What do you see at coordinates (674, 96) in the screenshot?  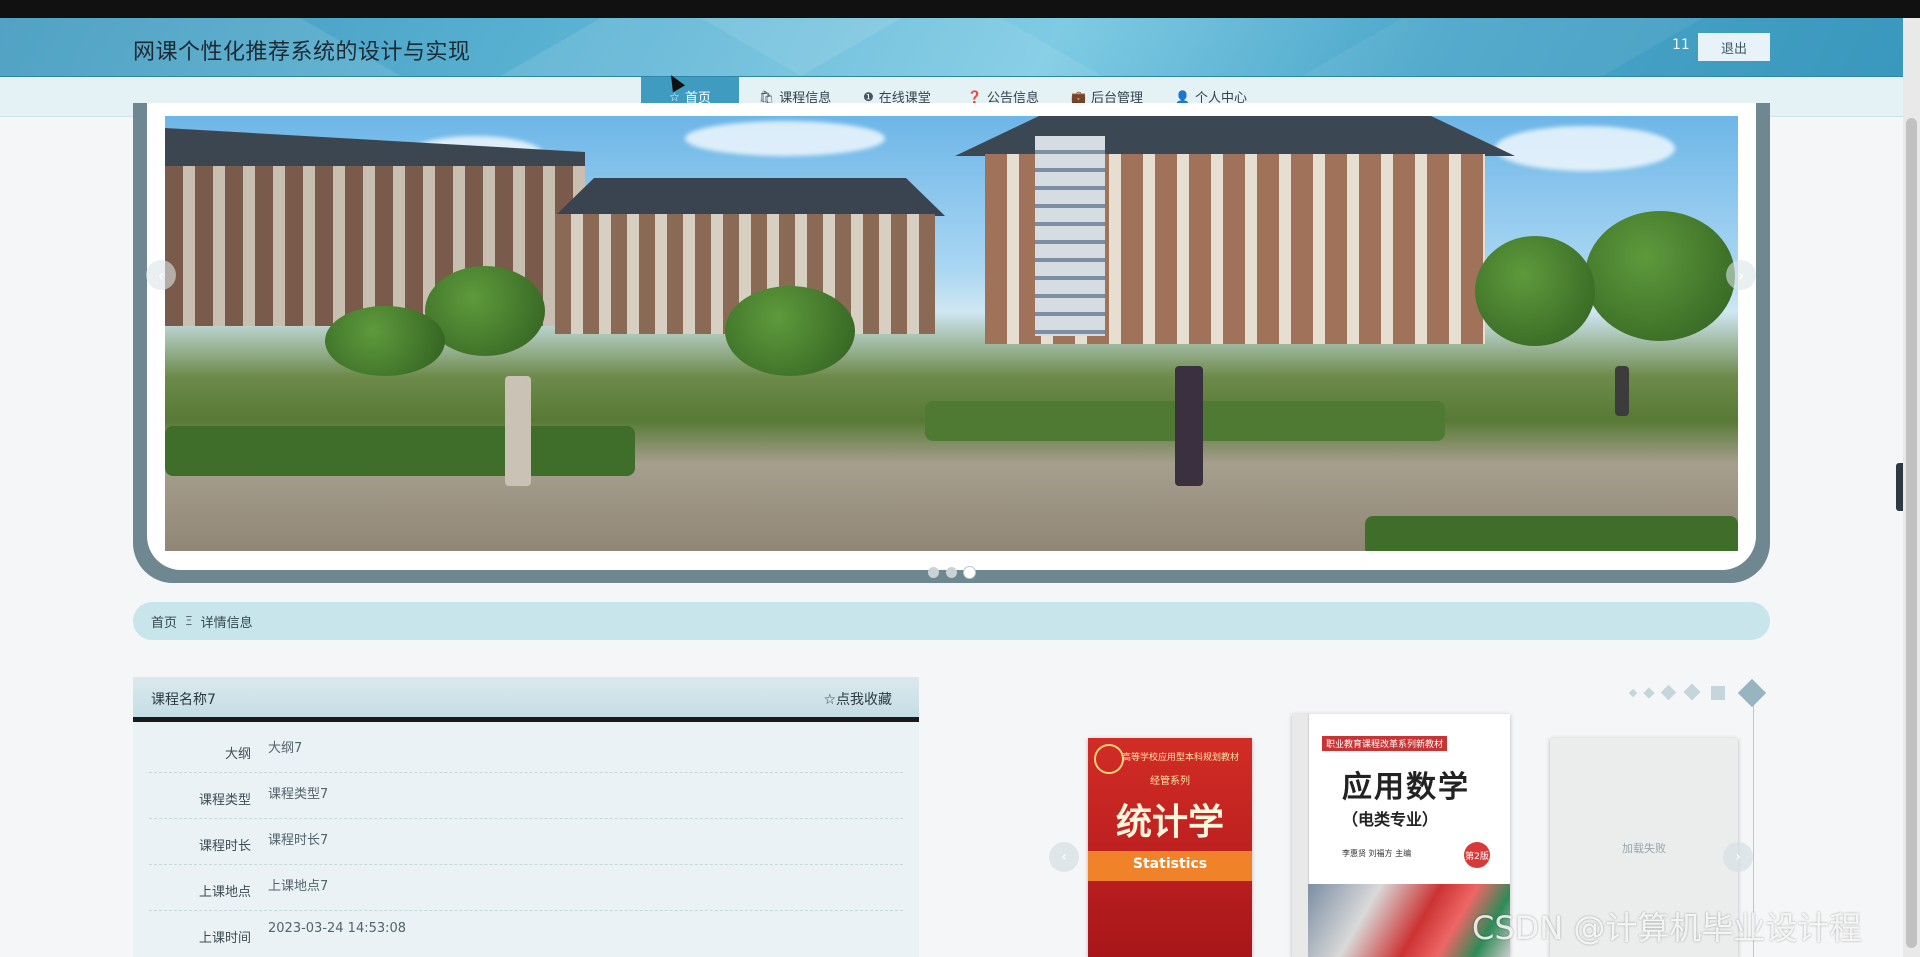 I see `star-icon: ☆` at bounding box center [674, 96].